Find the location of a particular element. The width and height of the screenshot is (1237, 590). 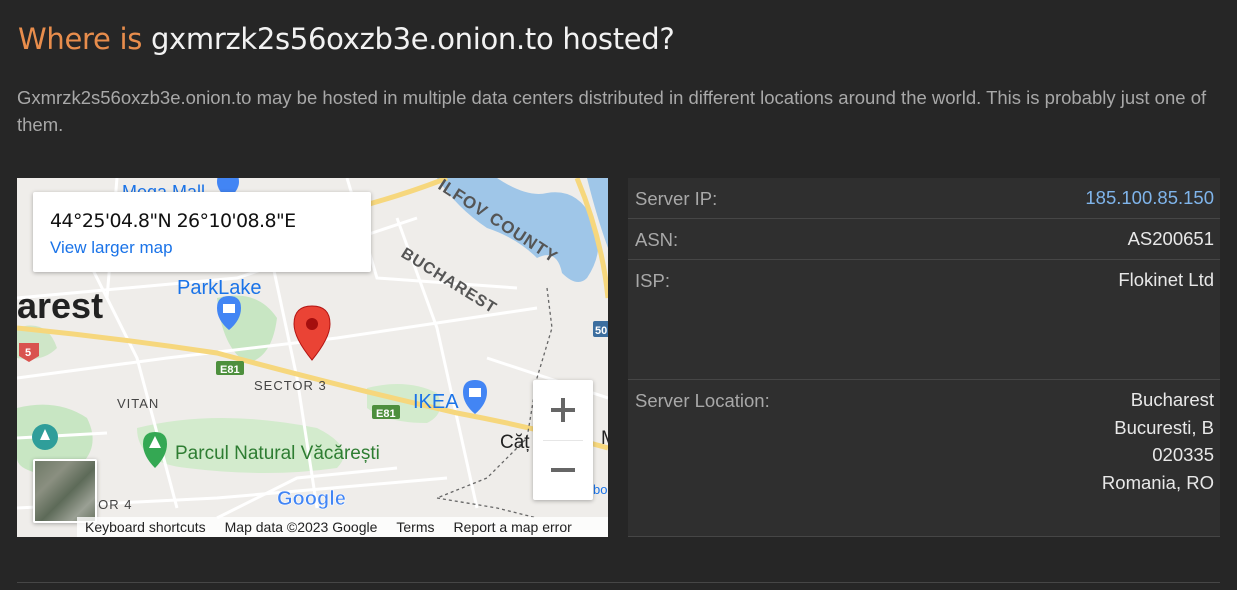

minus-icon is located at coordinates (563, 470).